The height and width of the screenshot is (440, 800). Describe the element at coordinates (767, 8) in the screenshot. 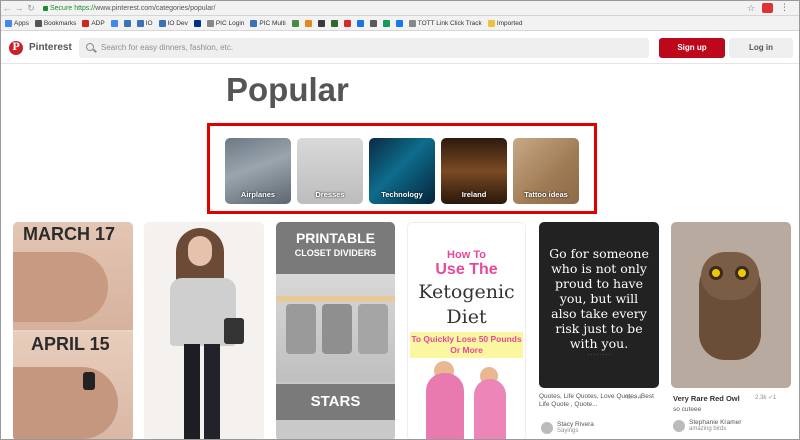

I see `extension-icon` at that location.